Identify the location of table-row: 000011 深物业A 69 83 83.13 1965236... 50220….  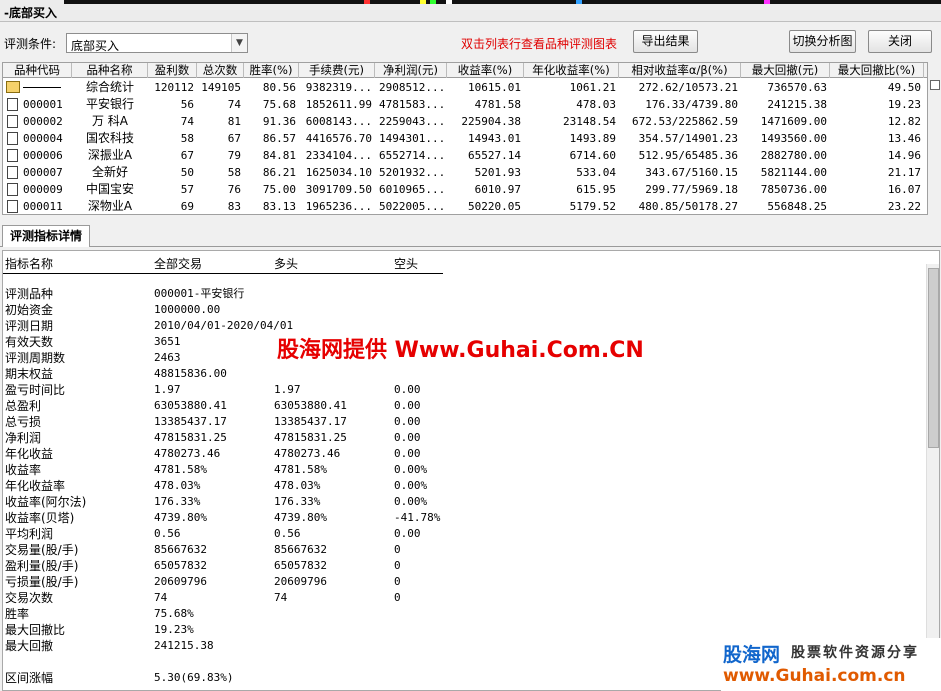
(465, 206).